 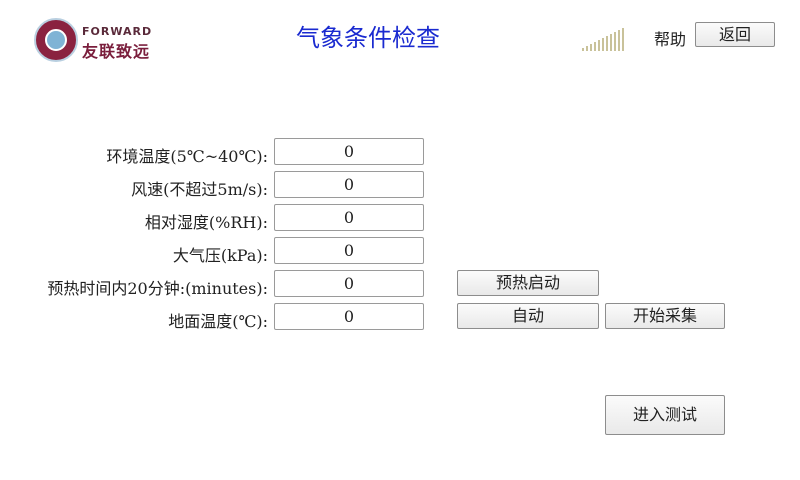 What do you see at coordinates (665, 316) in the screenshot?
I see `start-collection-button: 开始采集` at bounding box center [665, 316].